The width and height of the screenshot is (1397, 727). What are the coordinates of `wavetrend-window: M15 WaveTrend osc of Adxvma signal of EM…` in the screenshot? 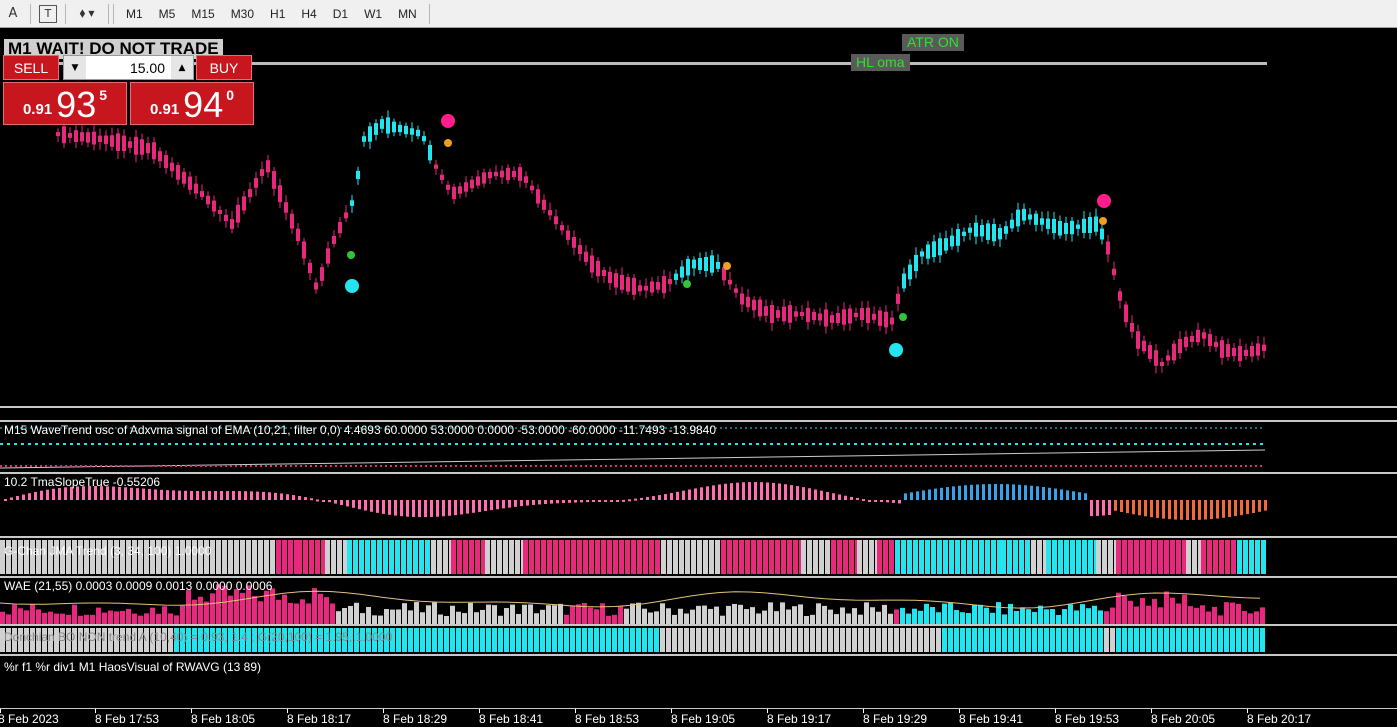 It's located at (698, 446).